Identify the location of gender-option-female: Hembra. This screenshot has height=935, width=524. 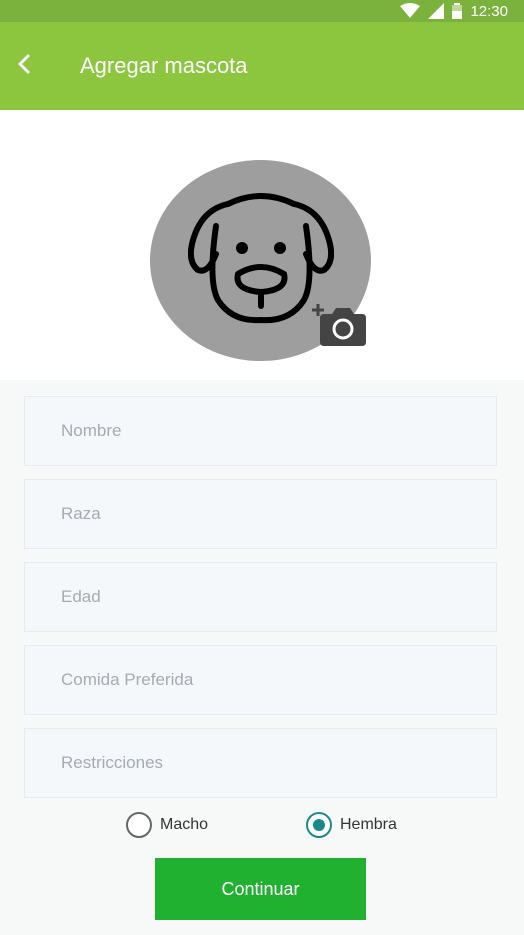
(351, 825).